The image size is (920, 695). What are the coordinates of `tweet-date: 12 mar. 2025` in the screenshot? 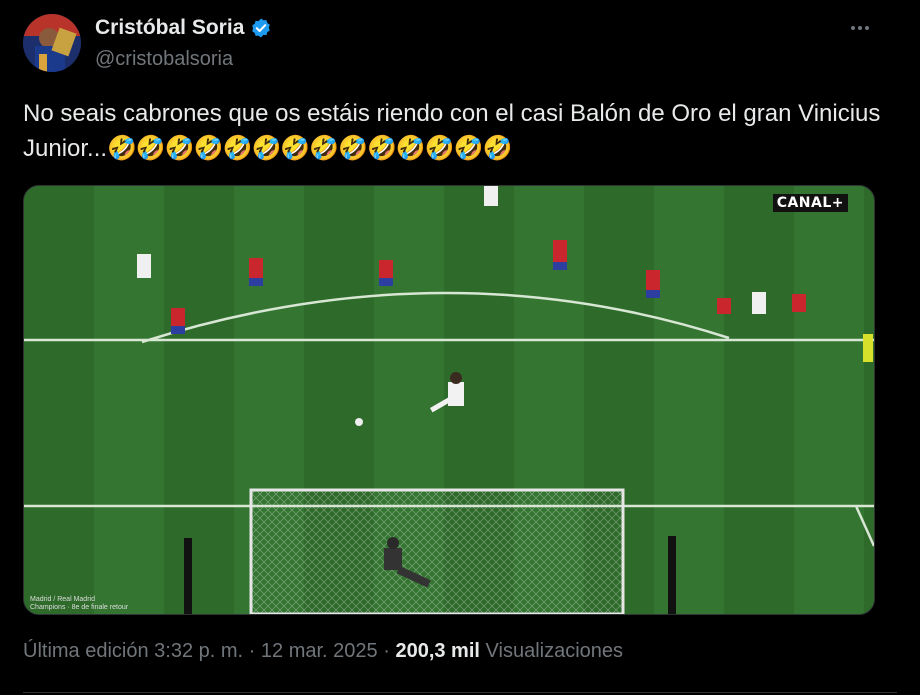 It's located at (319, 651).